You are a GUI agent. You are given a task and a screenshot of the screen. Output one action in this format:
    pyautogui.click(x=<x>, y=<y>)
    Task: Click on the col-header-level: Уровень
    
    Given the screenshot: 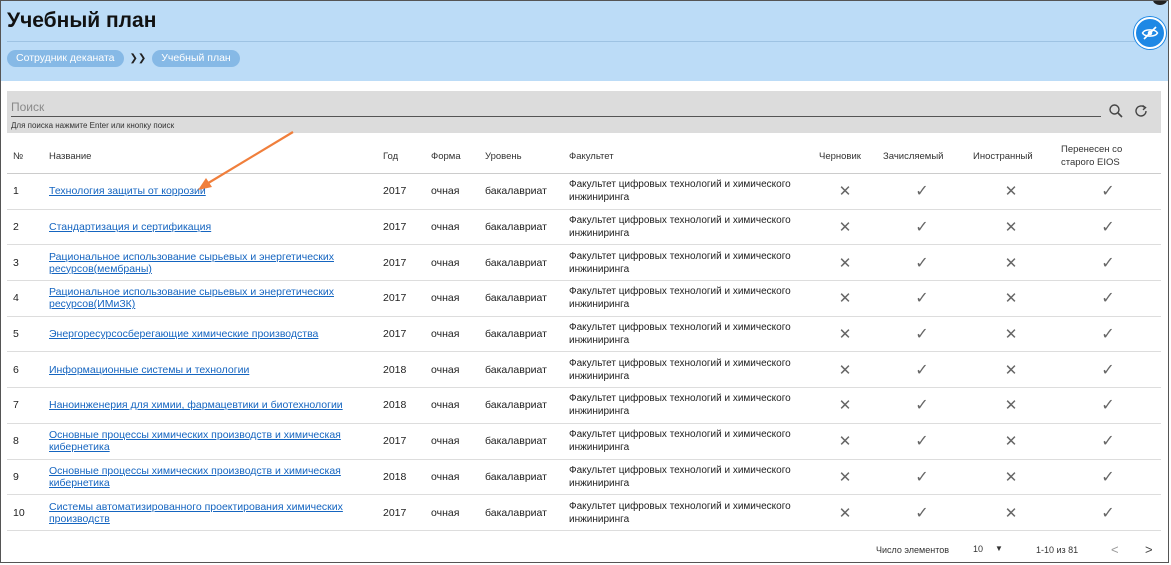 What is the action you would take?
    pyautogui.click(x=521, y=156)
    